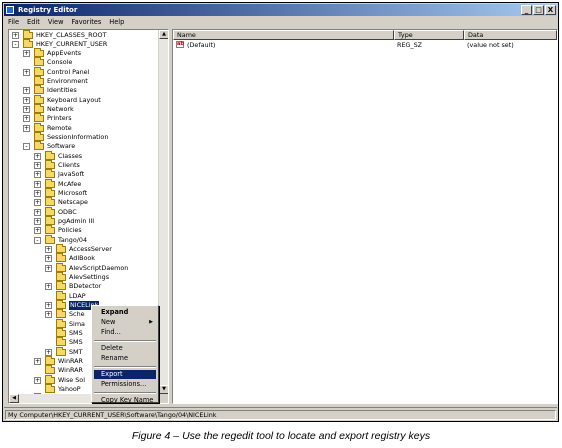 This screenshot has width=562, height=448. What do you see at coordinates (112, 348) in the screenshot?
I see `context-menu-item-label: Delete` at bounding box center [112, 348].